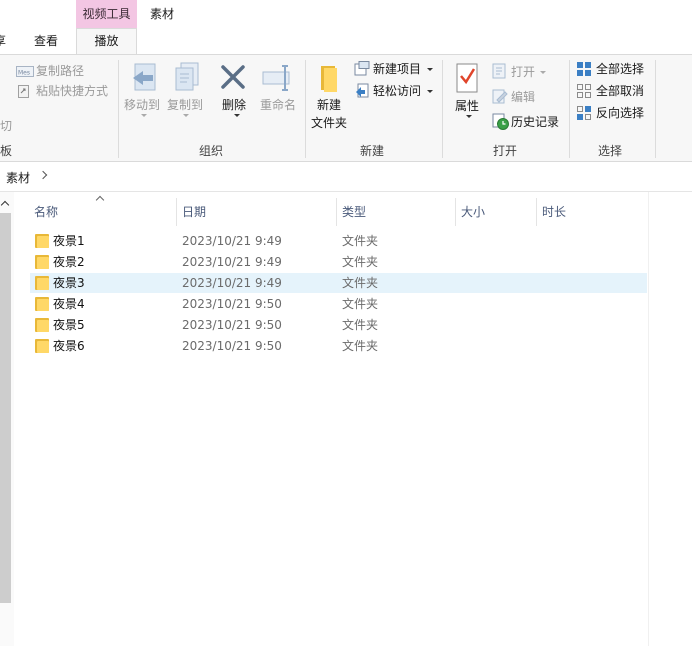  Describe the element at coordinates (338, 304) in the screenshot. I see `table-row: 夜景4 2023/10/21 9:50 文件夹` at that location.